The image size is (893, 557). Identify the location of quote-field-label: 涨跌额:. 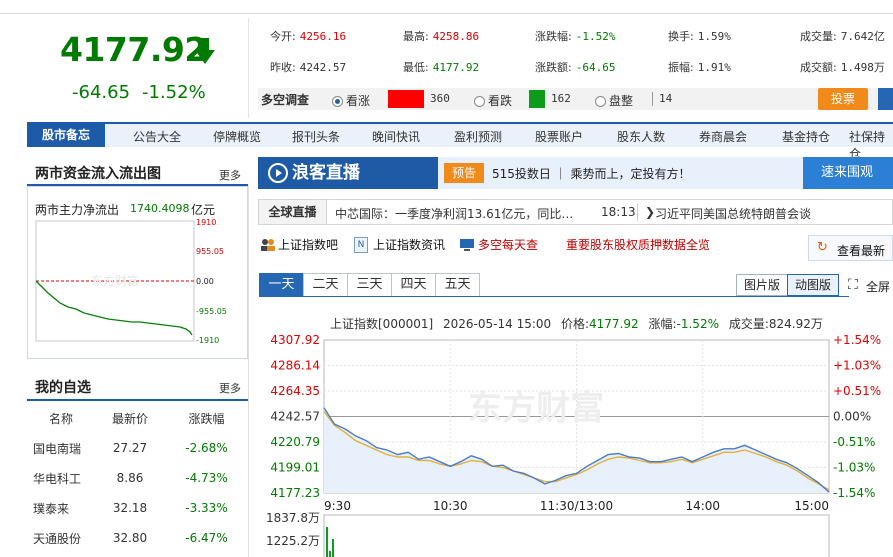
(553, 67).